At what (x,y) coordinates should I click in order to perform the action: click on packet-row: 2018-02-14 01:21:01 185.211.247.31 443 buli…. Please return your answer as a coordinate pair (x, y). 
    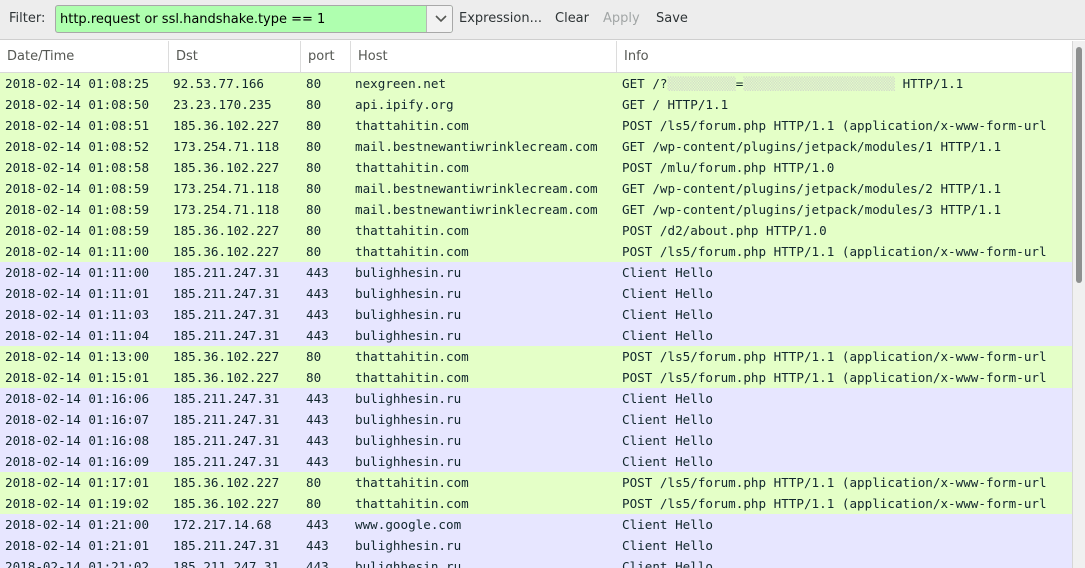
    Looking at the image, I should click on (536, 545).